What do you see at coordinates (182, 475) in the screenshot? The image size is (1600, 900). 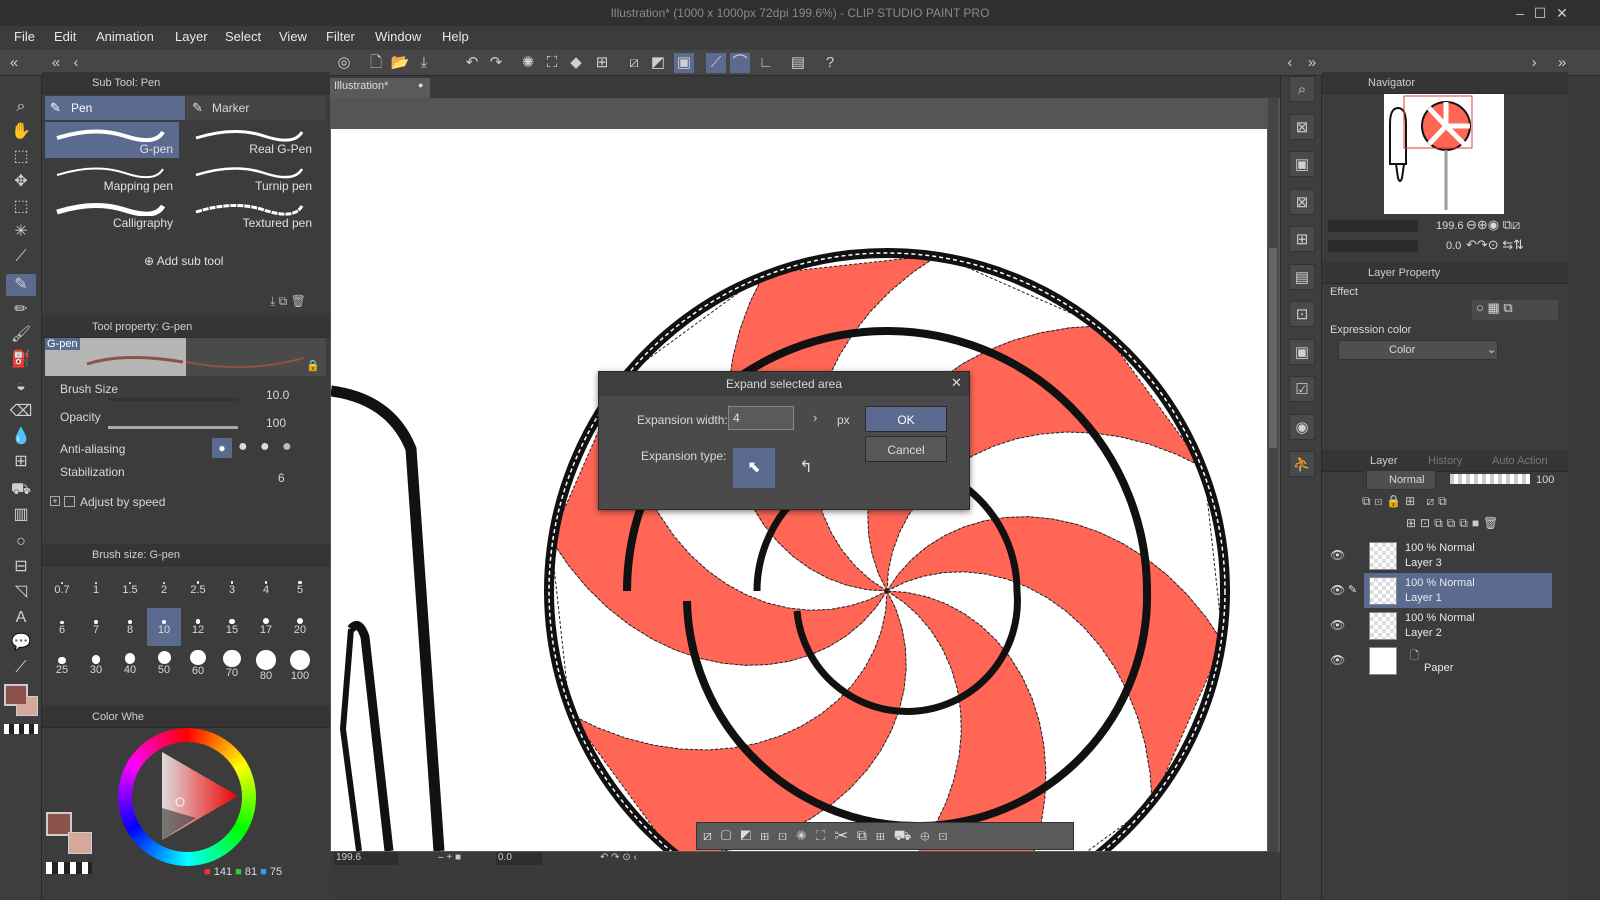 I see `stabilization-row: Stabilization 6` at bounding box center [182, 475].